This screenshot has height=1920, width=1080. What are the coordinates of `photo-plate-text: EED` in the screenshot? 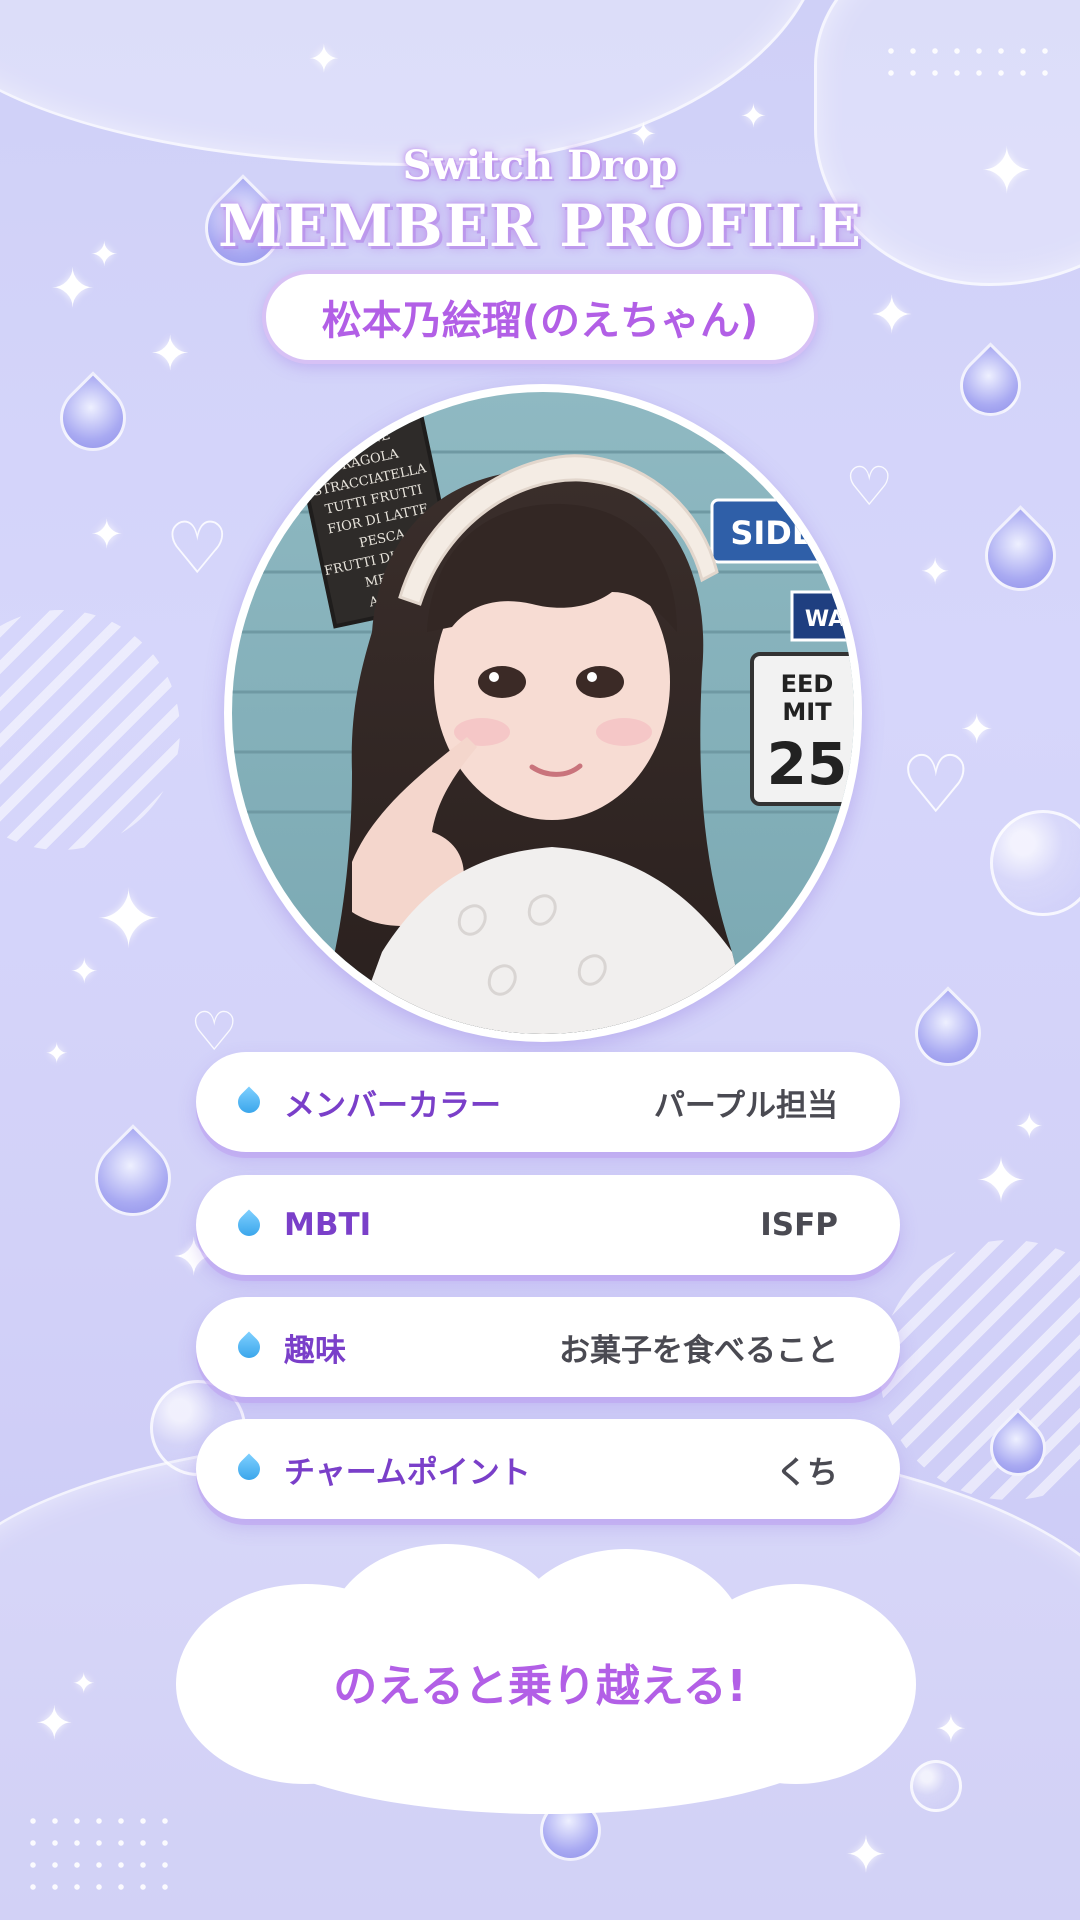 It's located at (807, 684).